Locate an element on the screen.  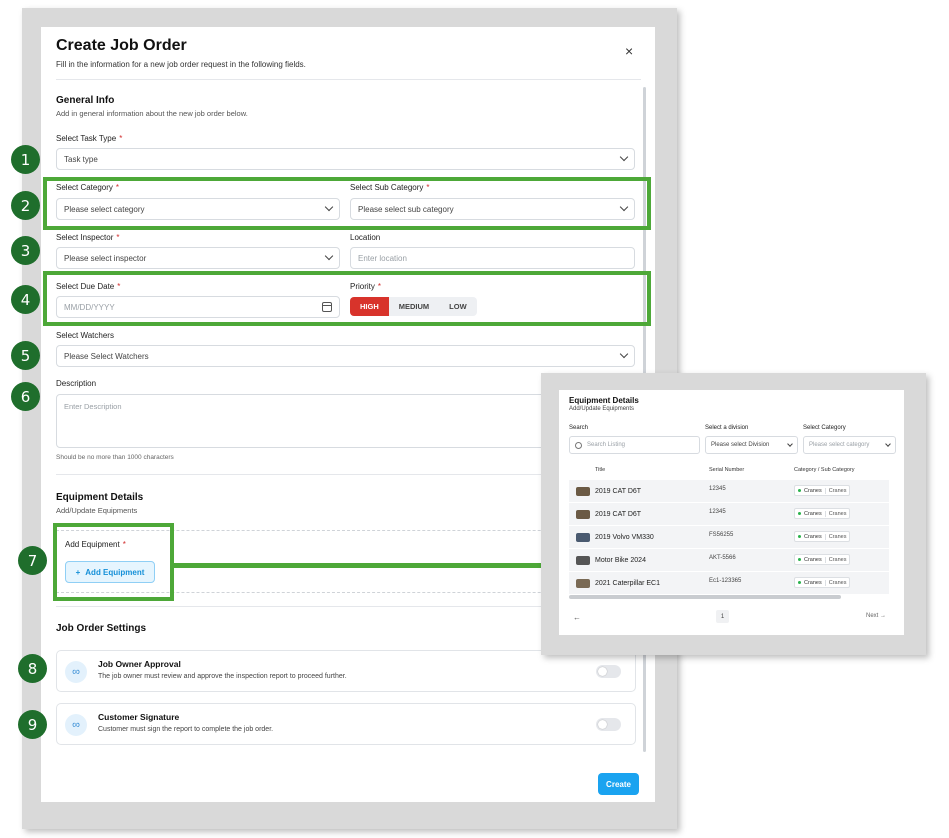
prev-page-arrow-icon: ← is located at coordinates (577, 617).